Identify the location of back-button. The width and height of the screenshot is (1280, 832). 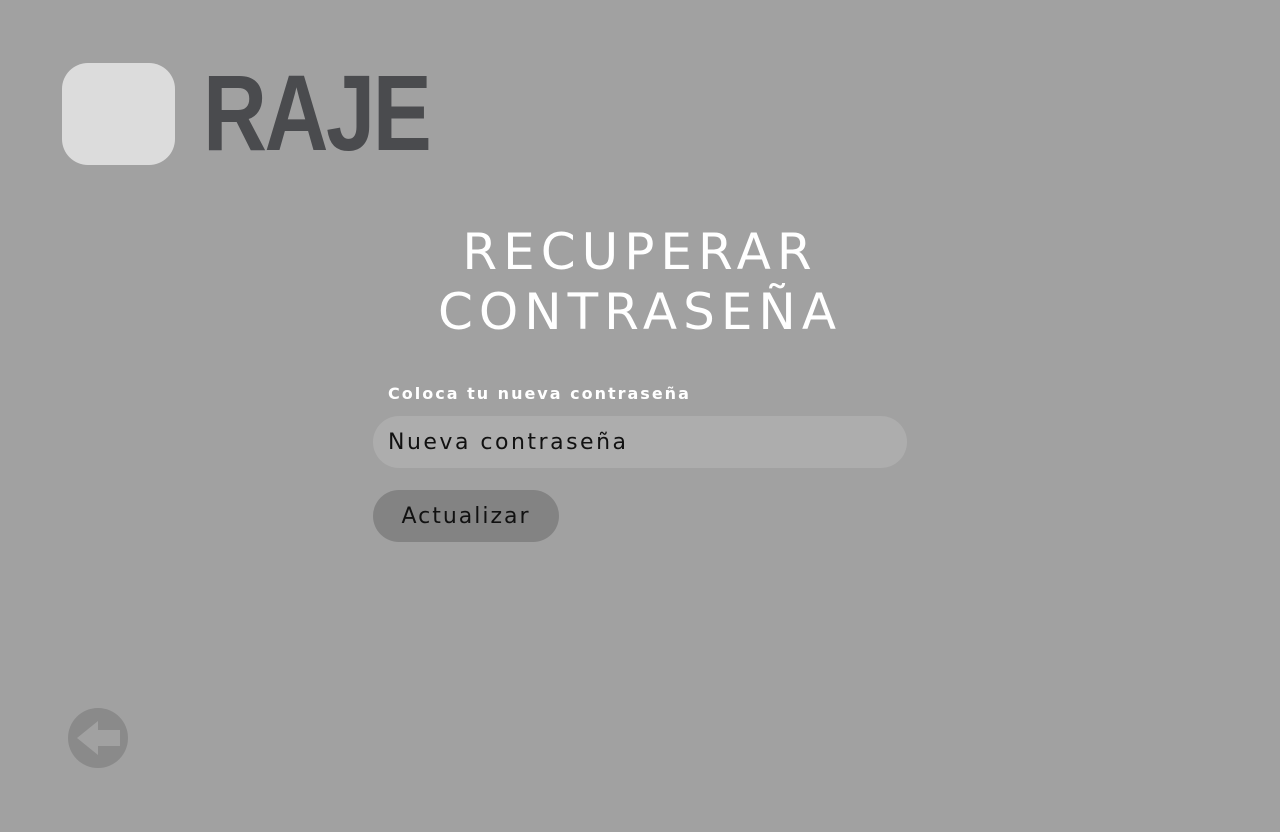
(98, 738).